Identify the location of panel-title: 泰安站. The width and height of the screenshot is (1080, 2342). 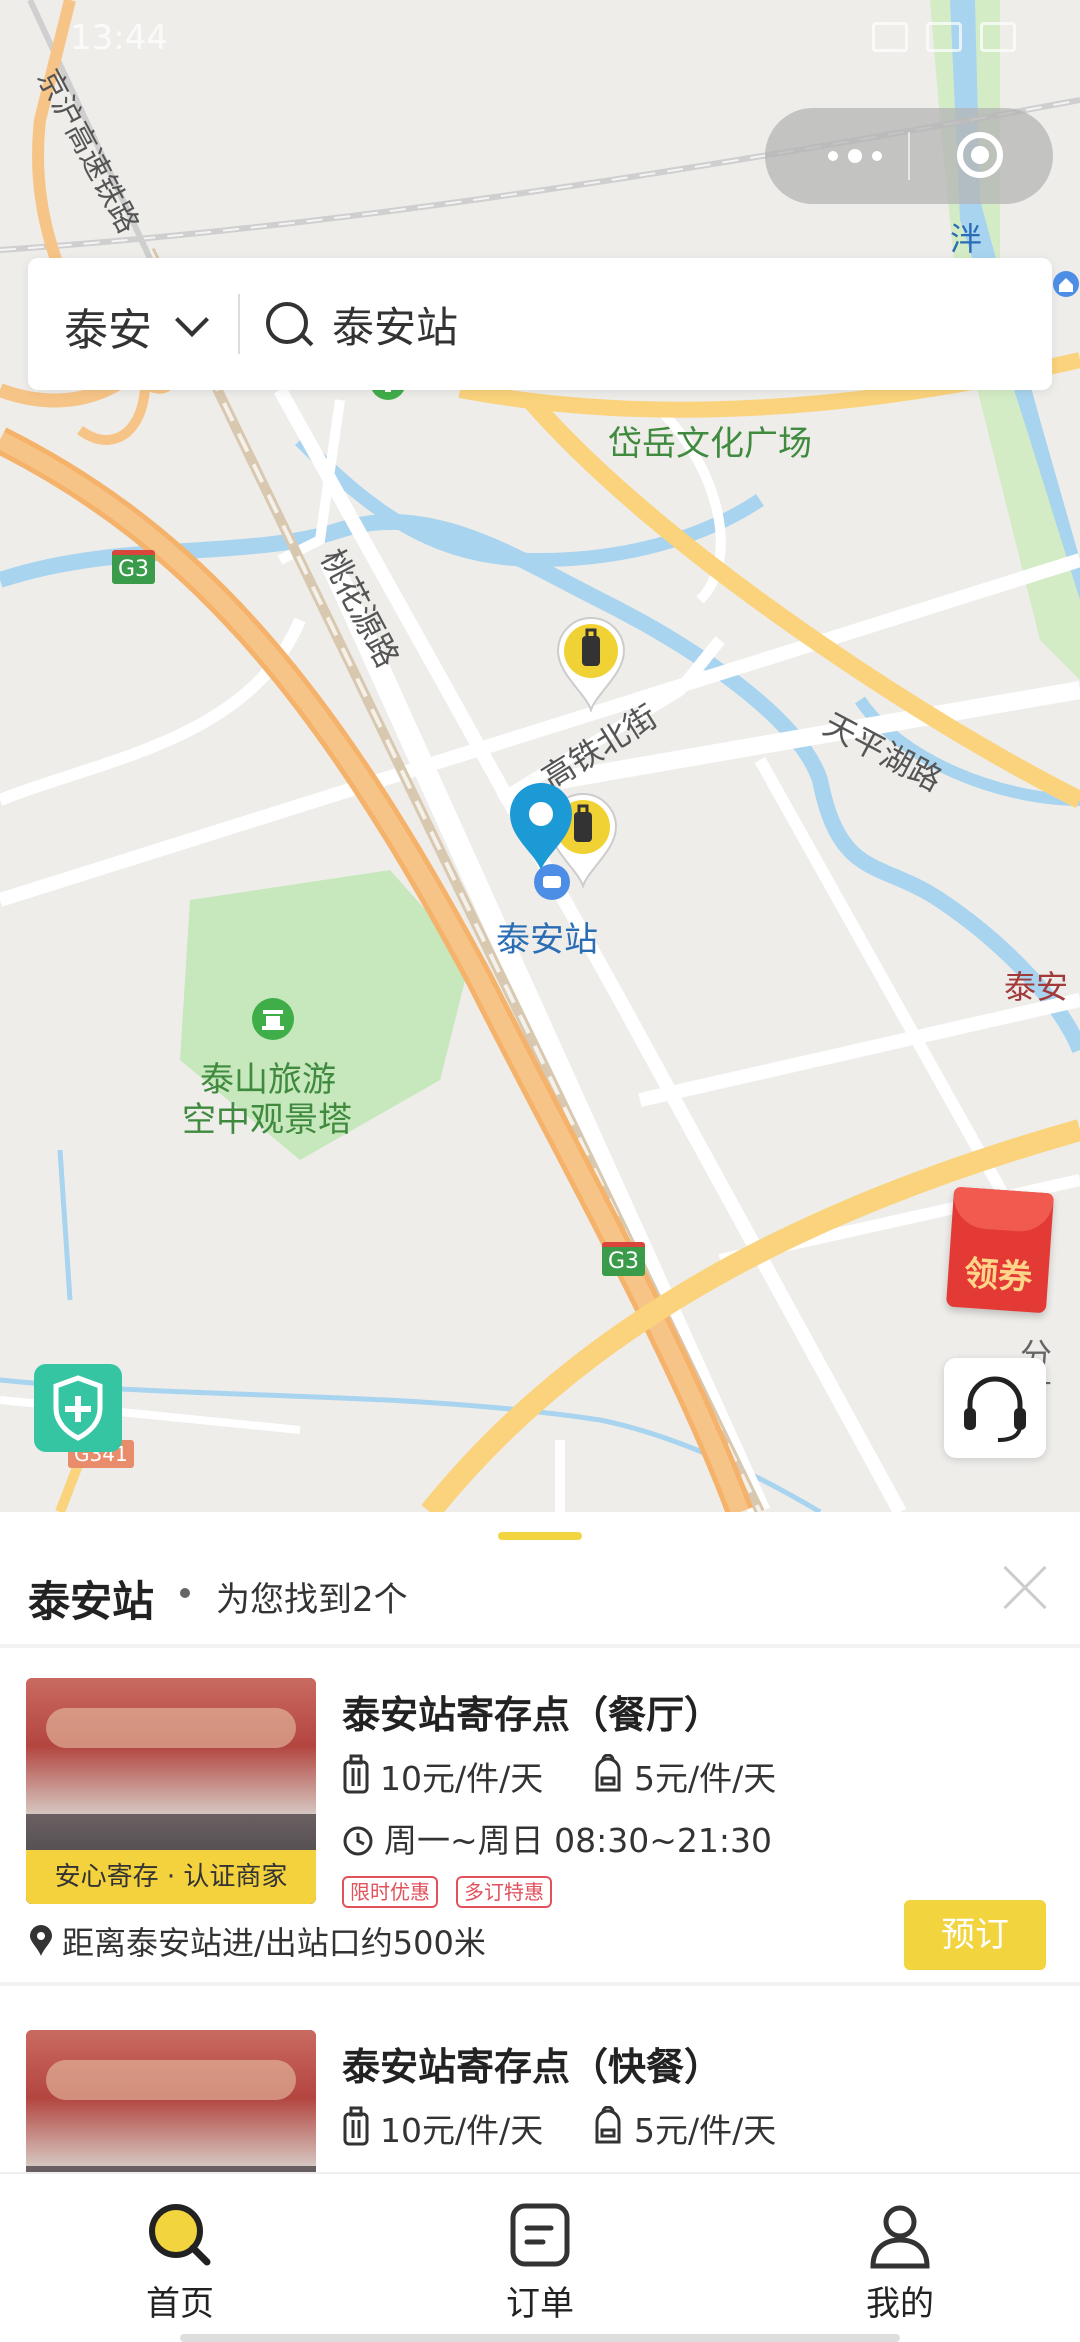
(91, 1601).